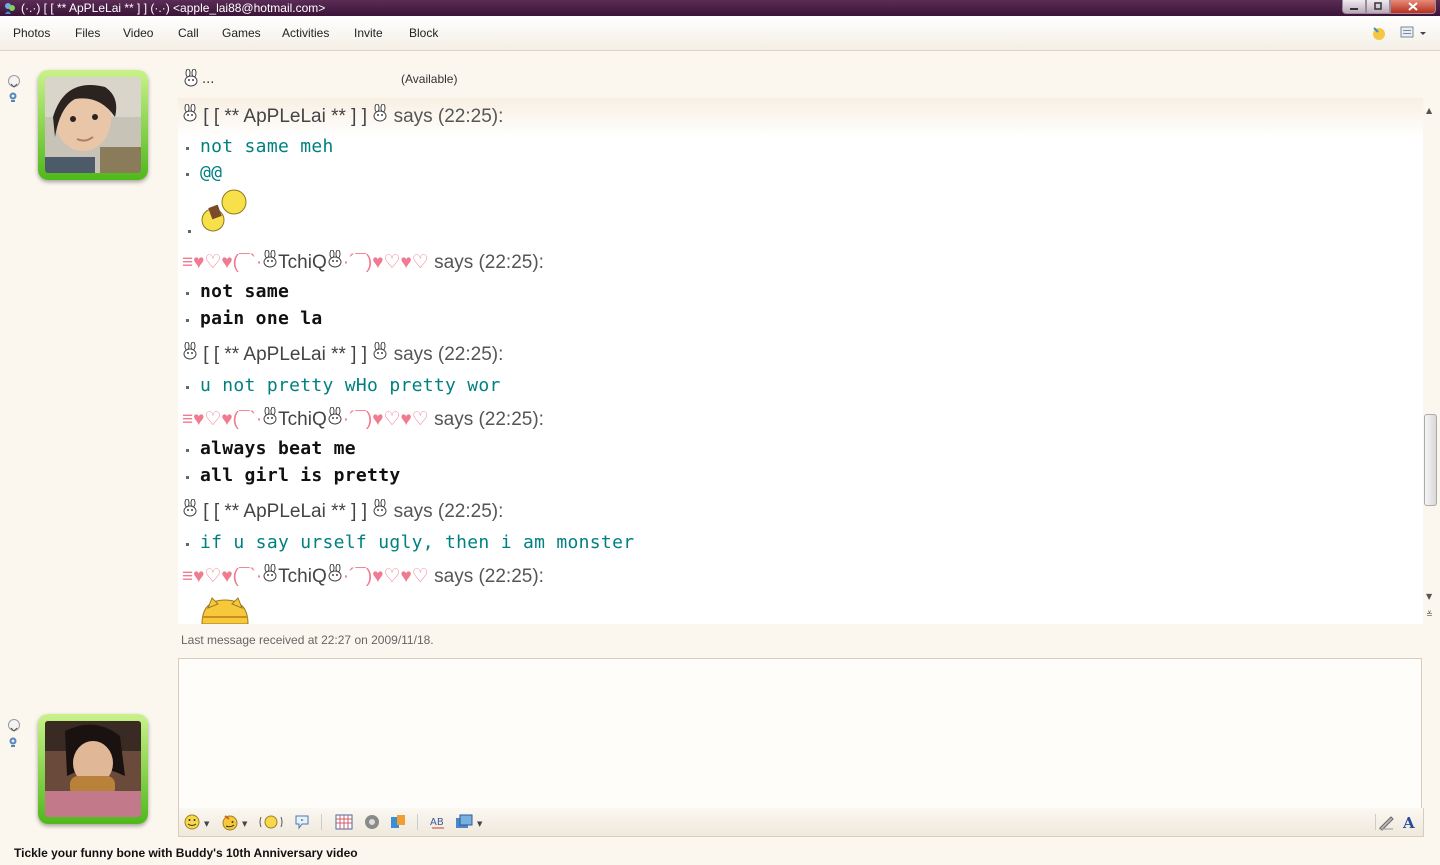 This screenshot has width=1440, height=865. What do you see at coordinates (1414, 33) in the screenshot?
I see `show-menu-icon` at bounding box center [1414, 33].